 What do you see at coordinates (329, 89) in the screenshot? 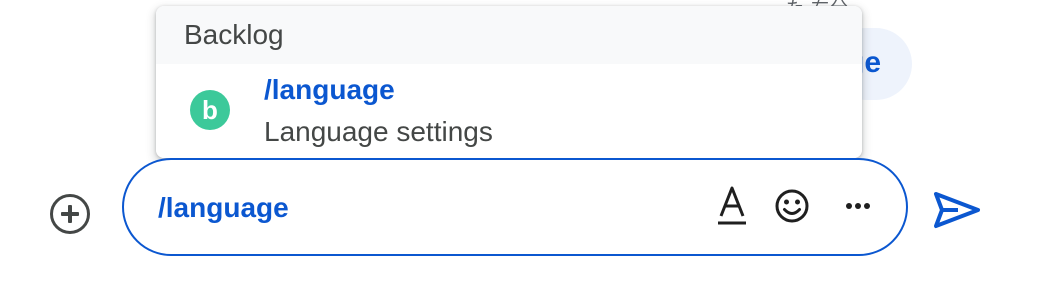
I see `suggestion-command: /language` at bounding box center [329, 89].